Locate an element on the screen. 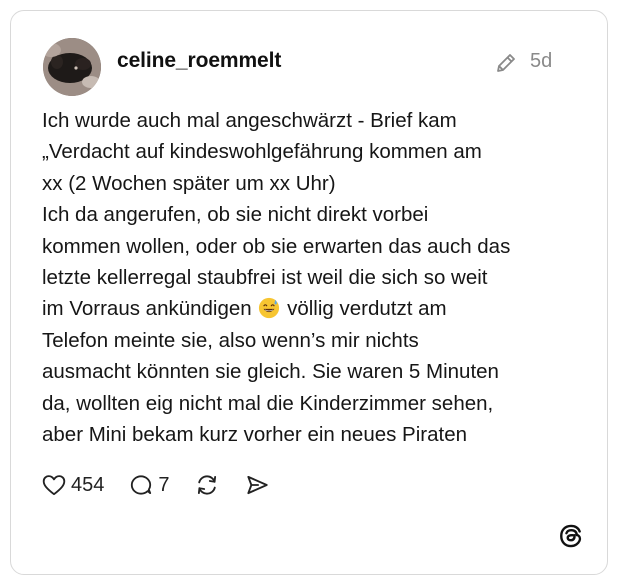 The image size is (620, 587). post-line: xx (2 Wochen später um xx Uhr) is located at coordinates (189, 183).